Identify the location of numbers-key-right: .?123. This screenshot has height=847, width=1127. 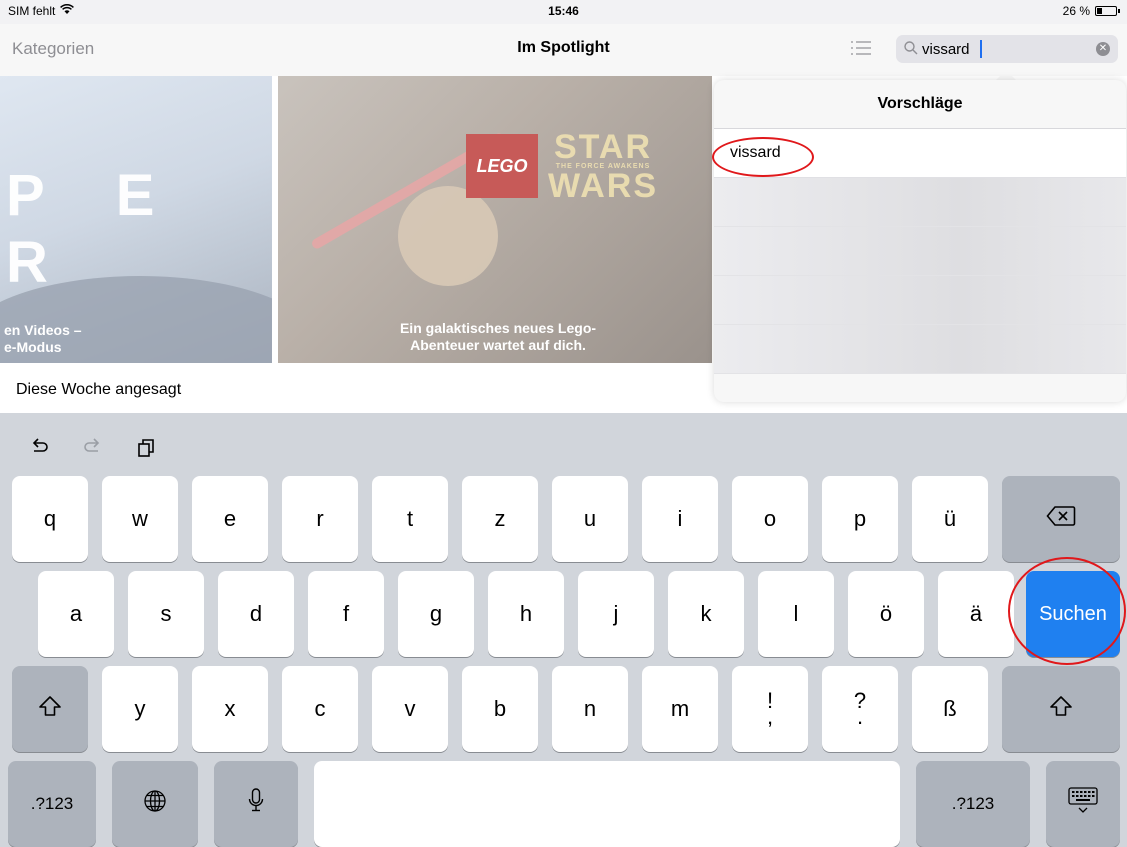
(973, 804).